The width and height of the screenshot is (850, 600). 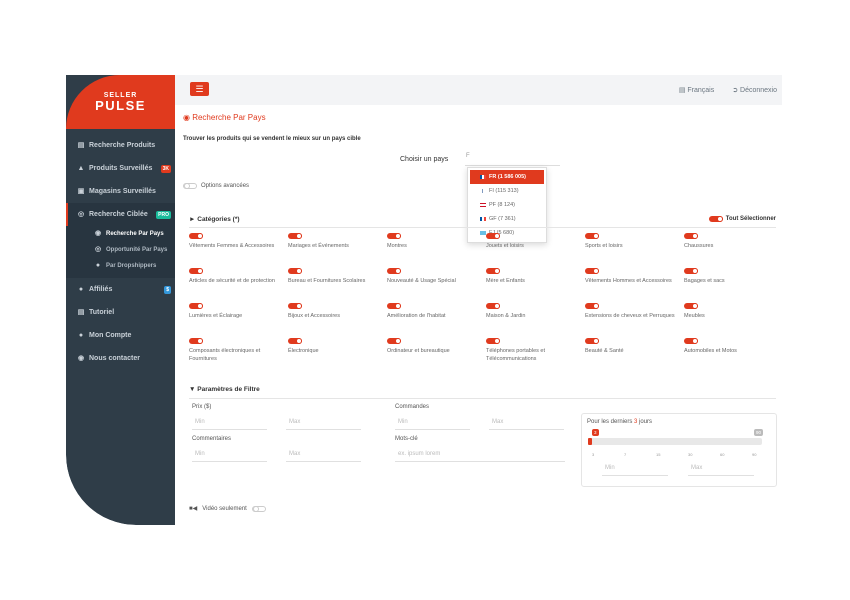 What do you see at coordinates (754, 454) in the screenshot?
I see `slider-tick-label: 90` at bounding box center [754, 454].